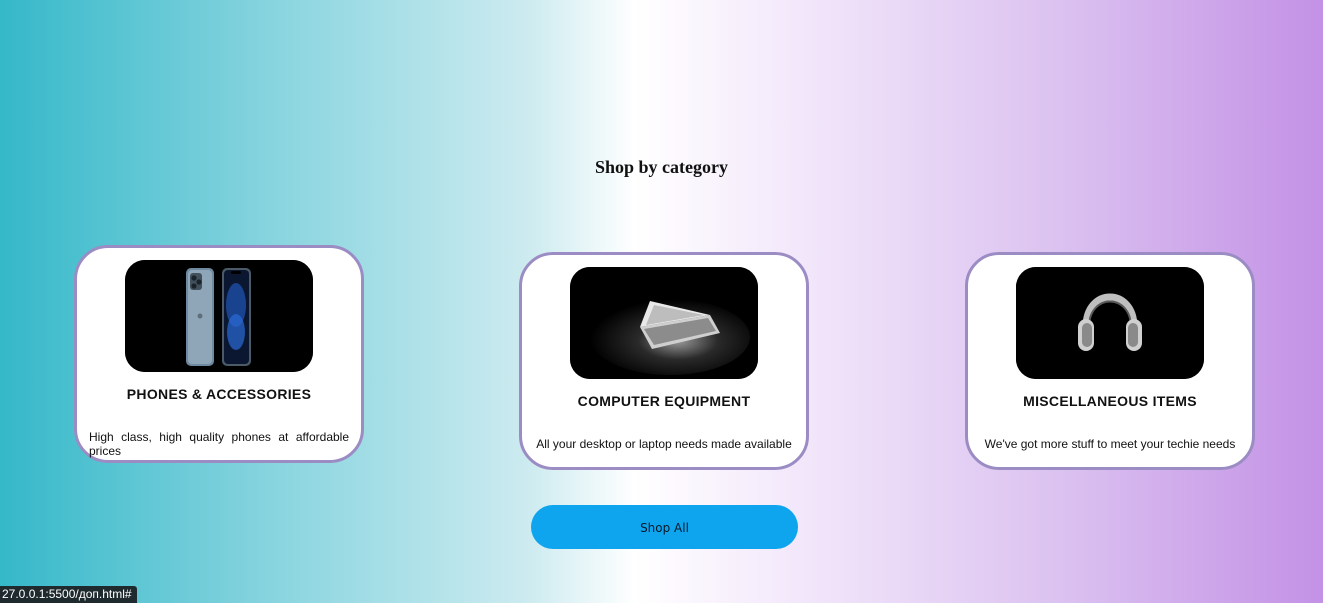 The image size is (1323, 603). Describe the element at coordinates (1110, 401) in the screenshot. I see `card-title: MISCELLANEOUS ITEMS` at that location.